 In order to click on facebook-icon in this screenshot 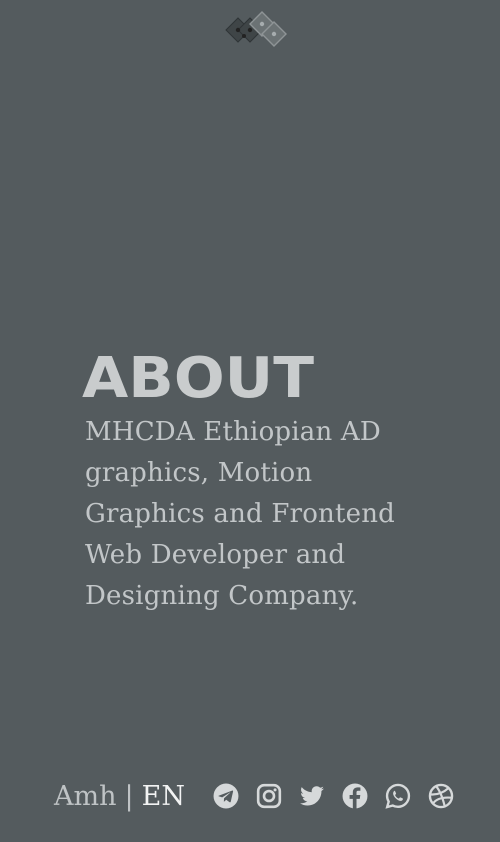, I will do `click(355, 796)`.